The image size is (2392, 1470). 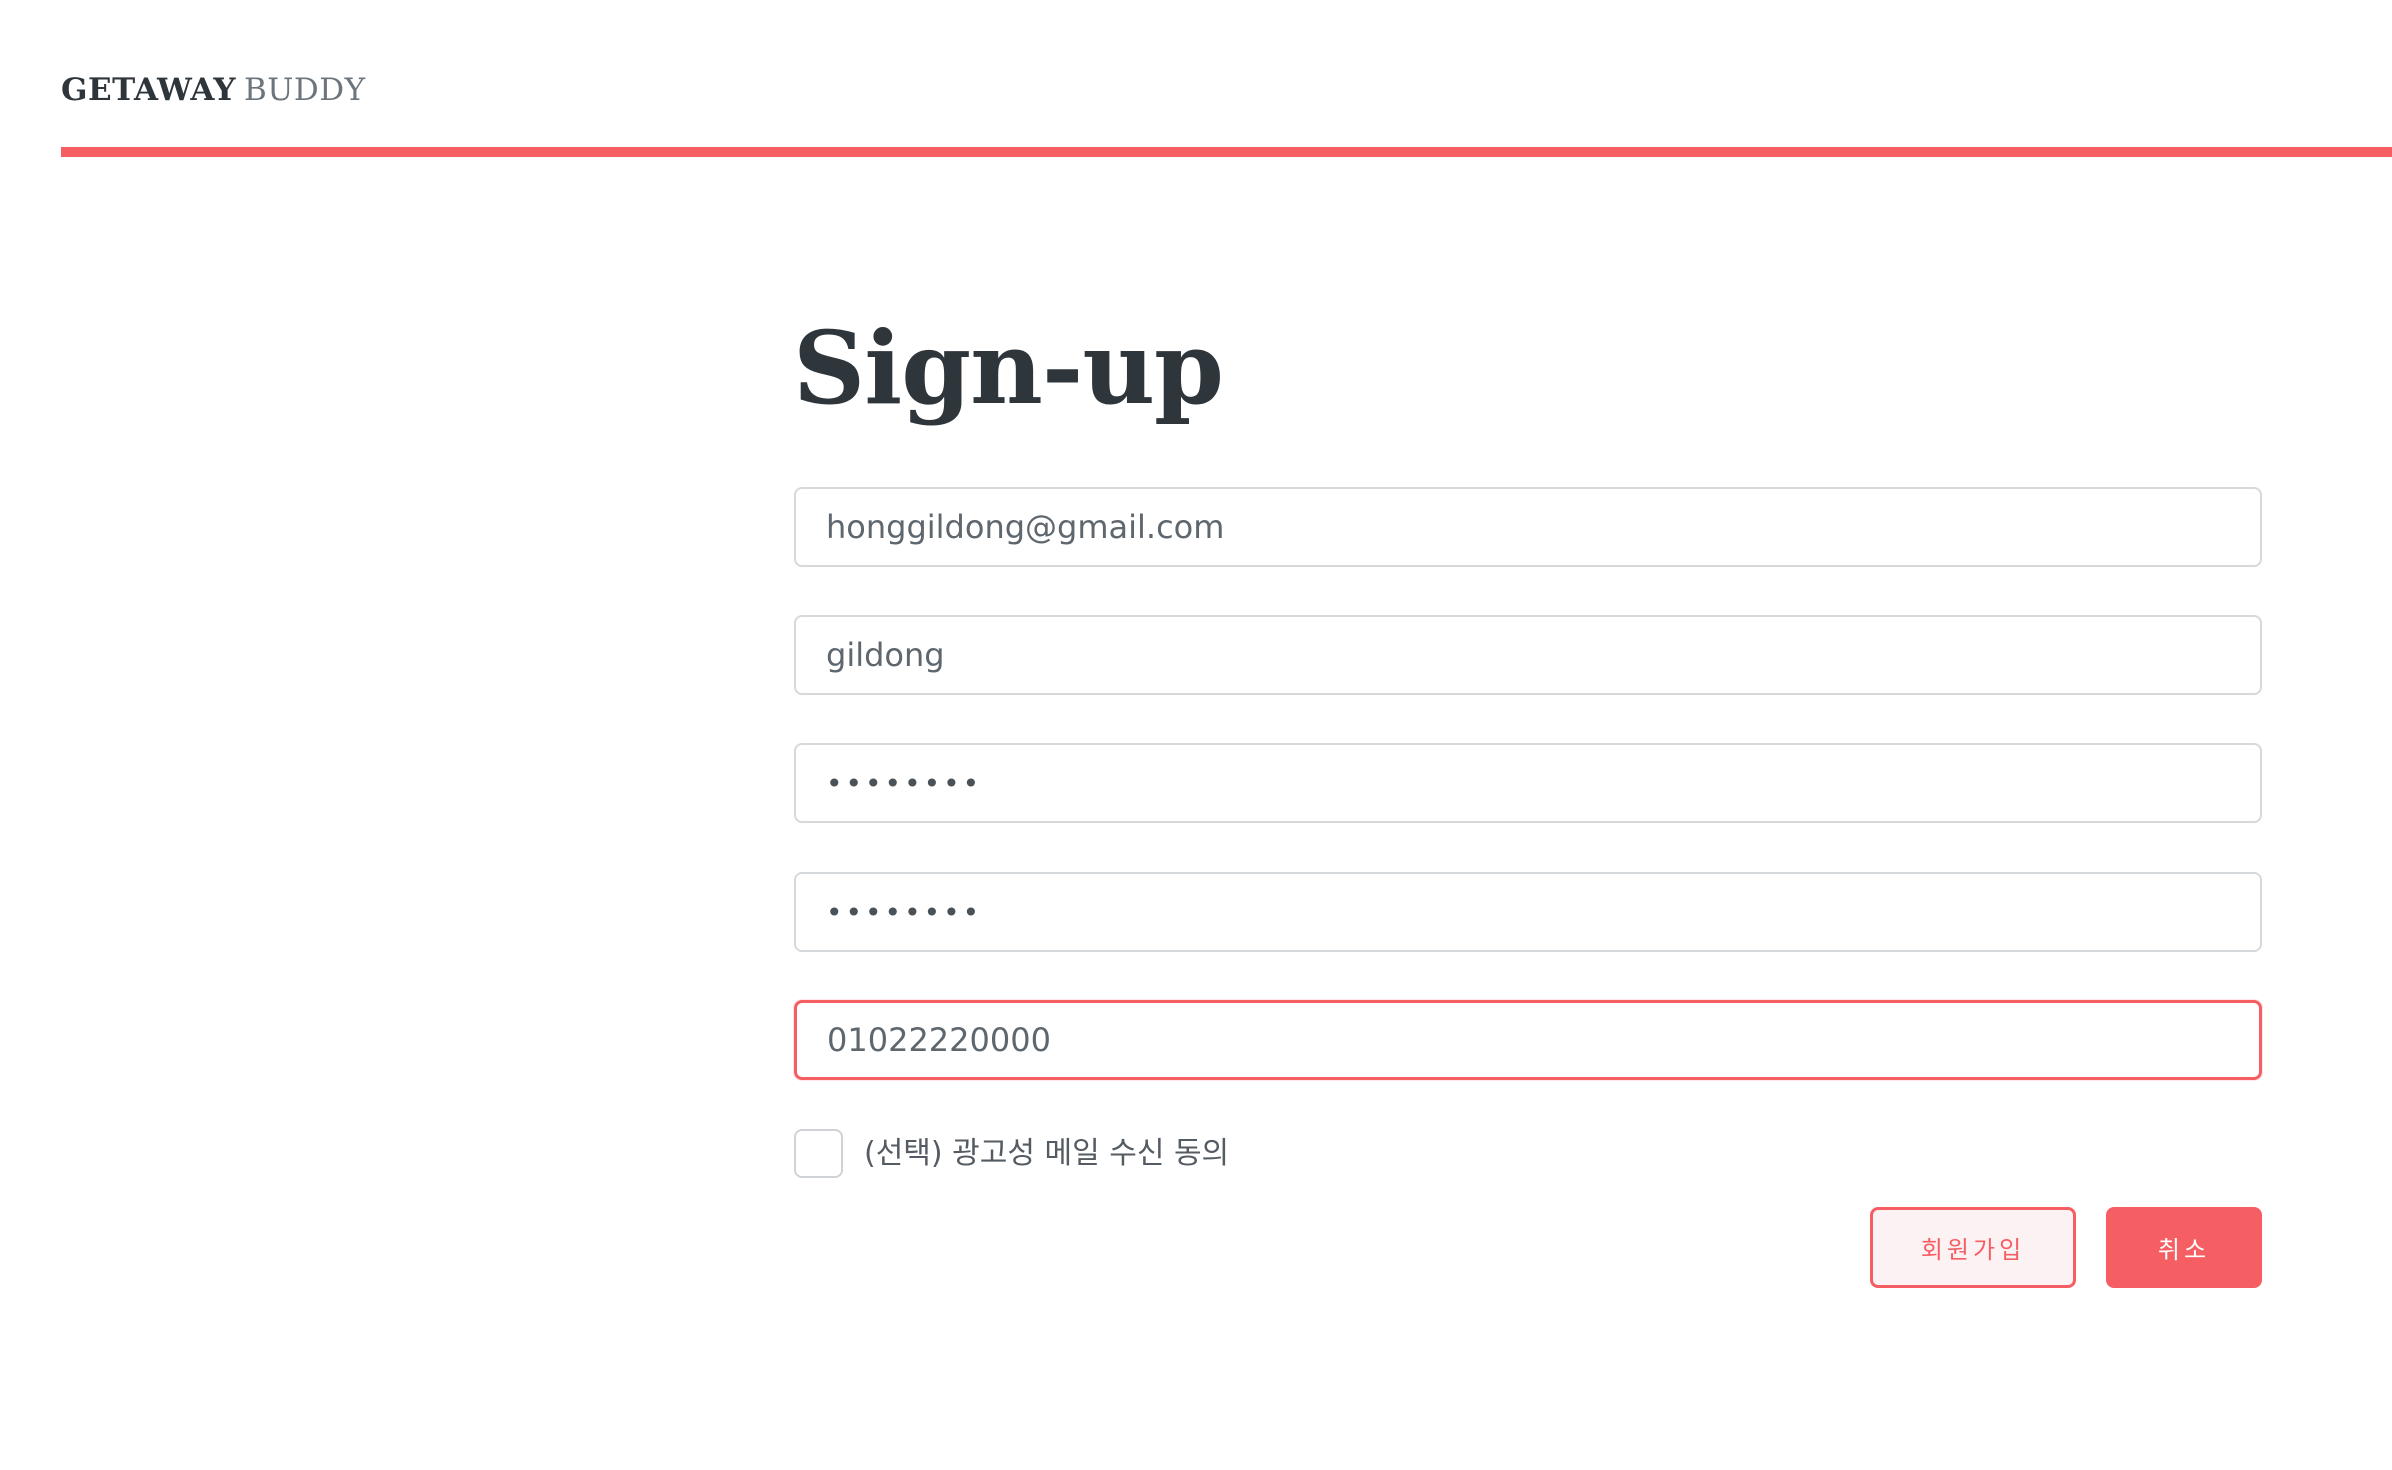 What do you see at coordinates (1528, 783) in the screenshot?
I see `password-field` at bounding box center [1528, 783].